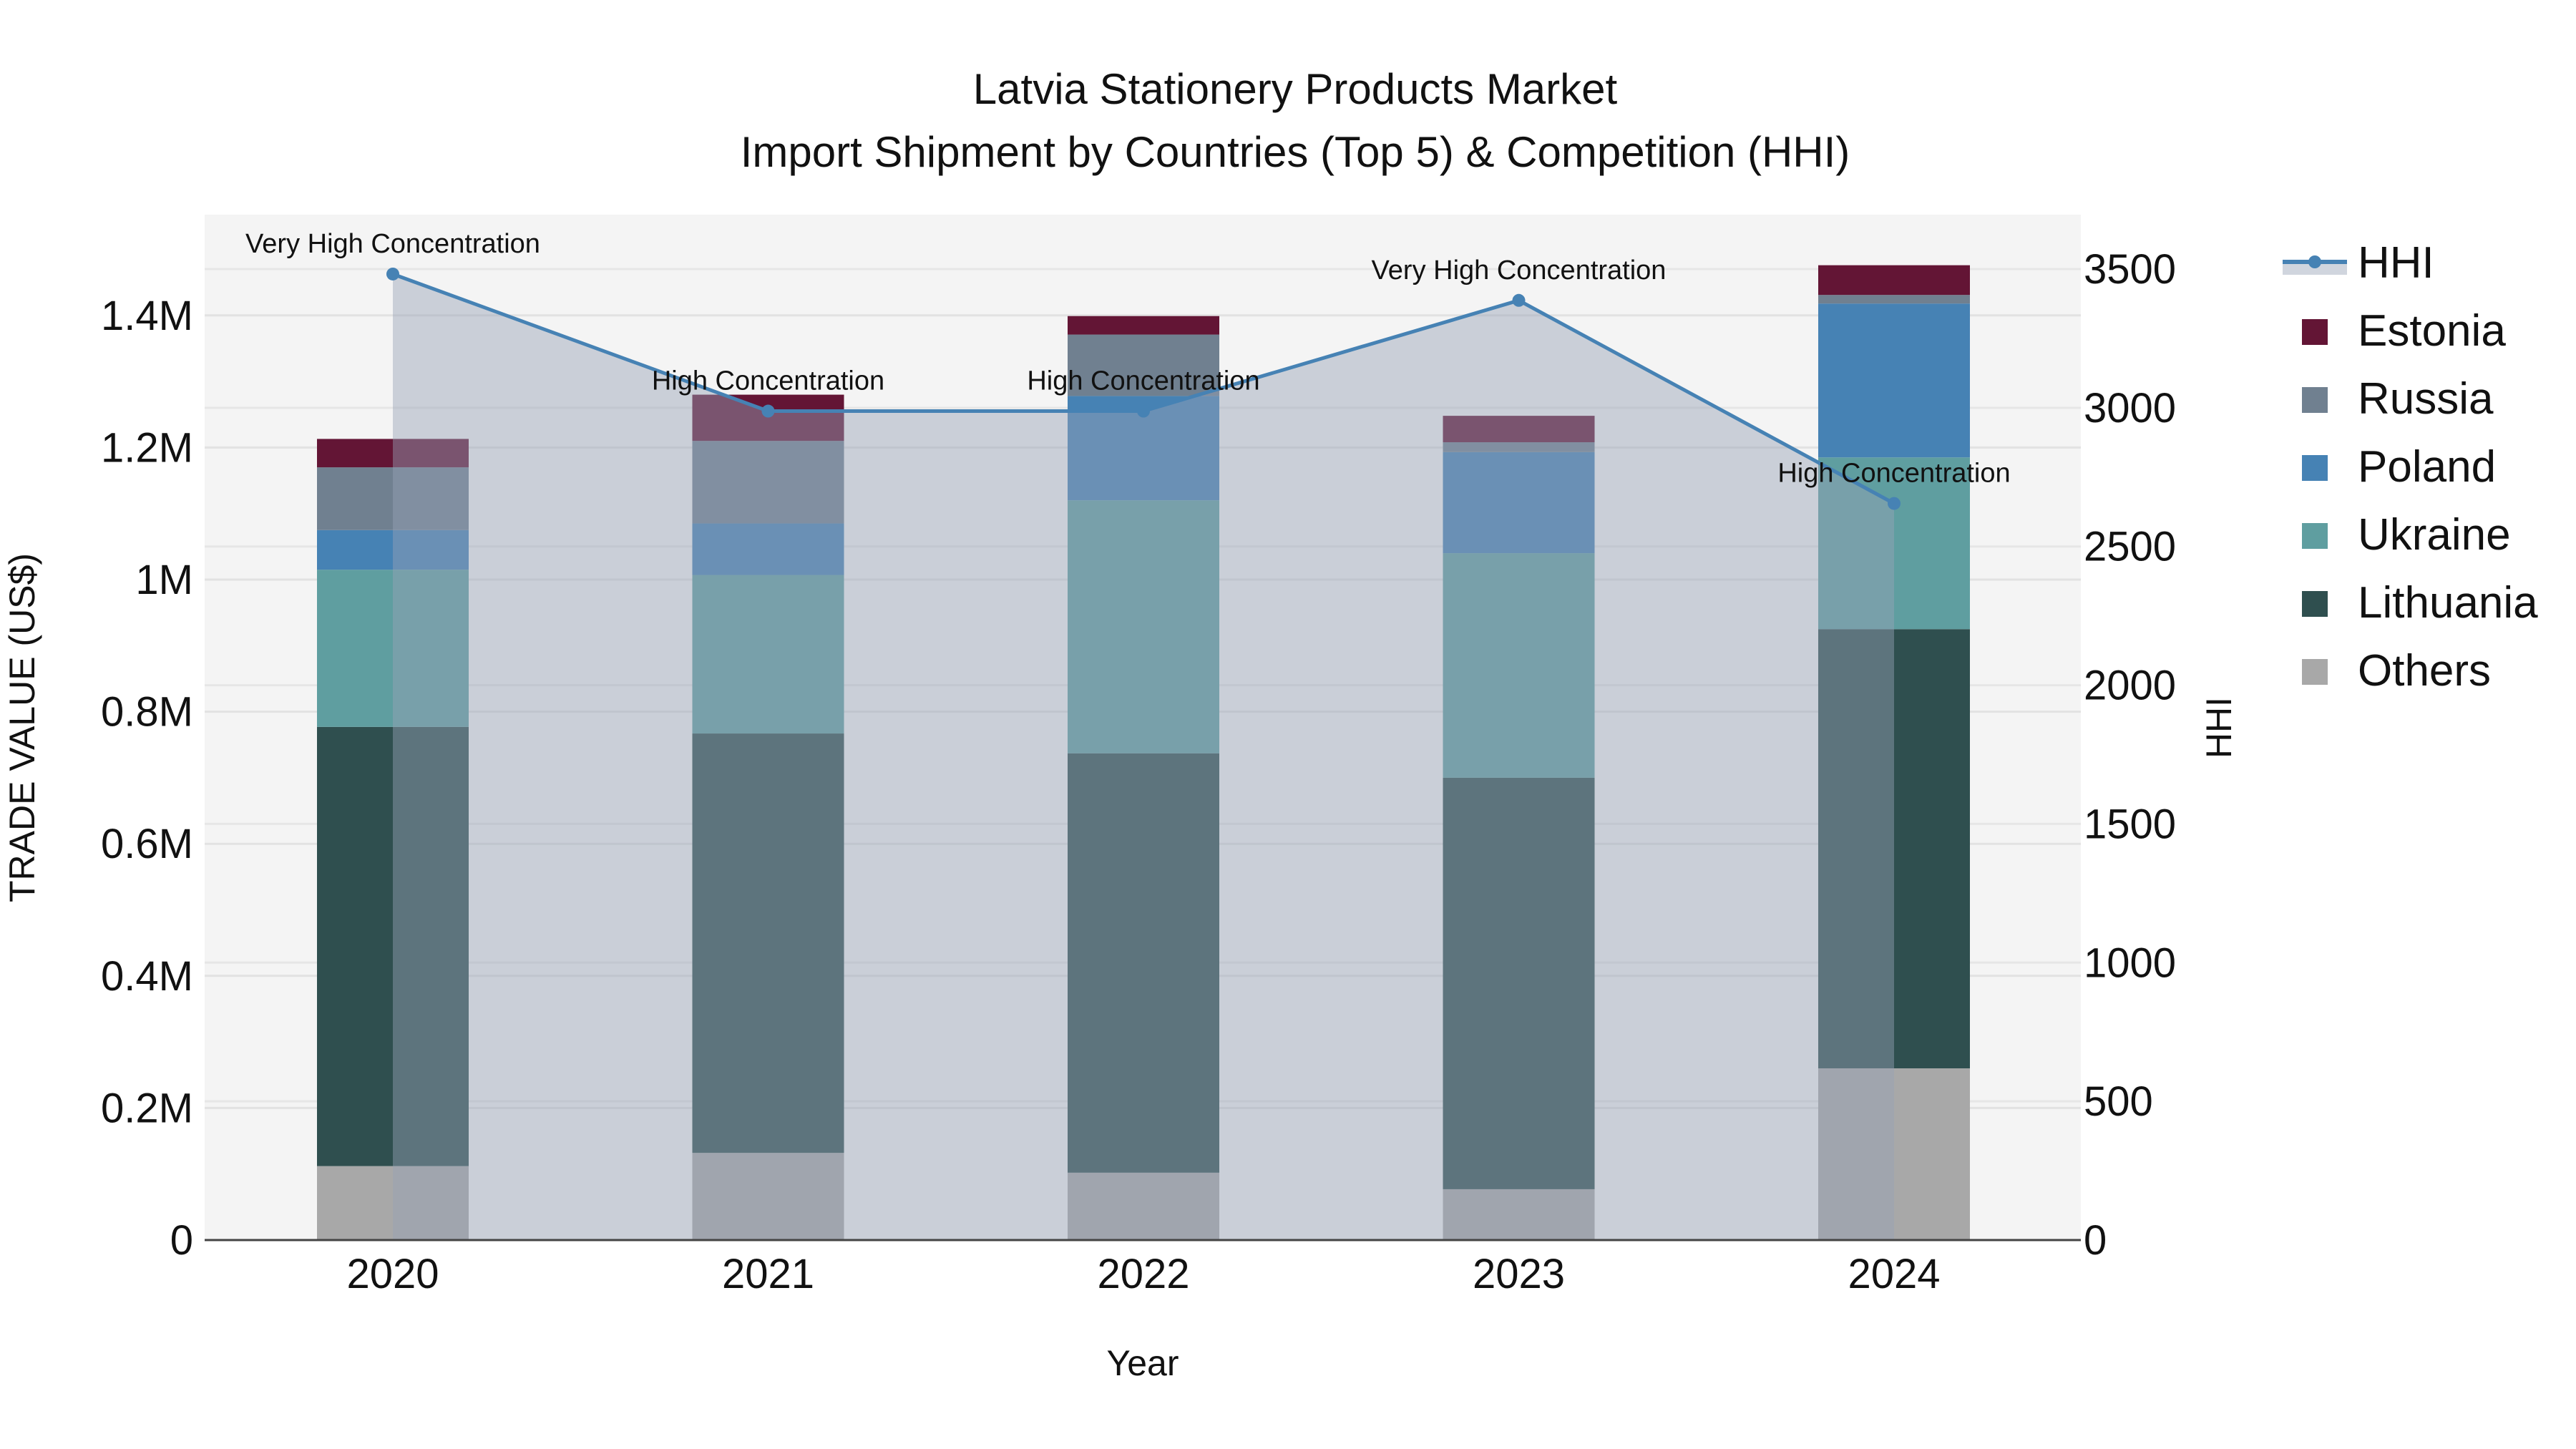 This screenshot has width=2576, height=1449. I want to click on y-tick-label: 0.2M, so click(147, 1108).